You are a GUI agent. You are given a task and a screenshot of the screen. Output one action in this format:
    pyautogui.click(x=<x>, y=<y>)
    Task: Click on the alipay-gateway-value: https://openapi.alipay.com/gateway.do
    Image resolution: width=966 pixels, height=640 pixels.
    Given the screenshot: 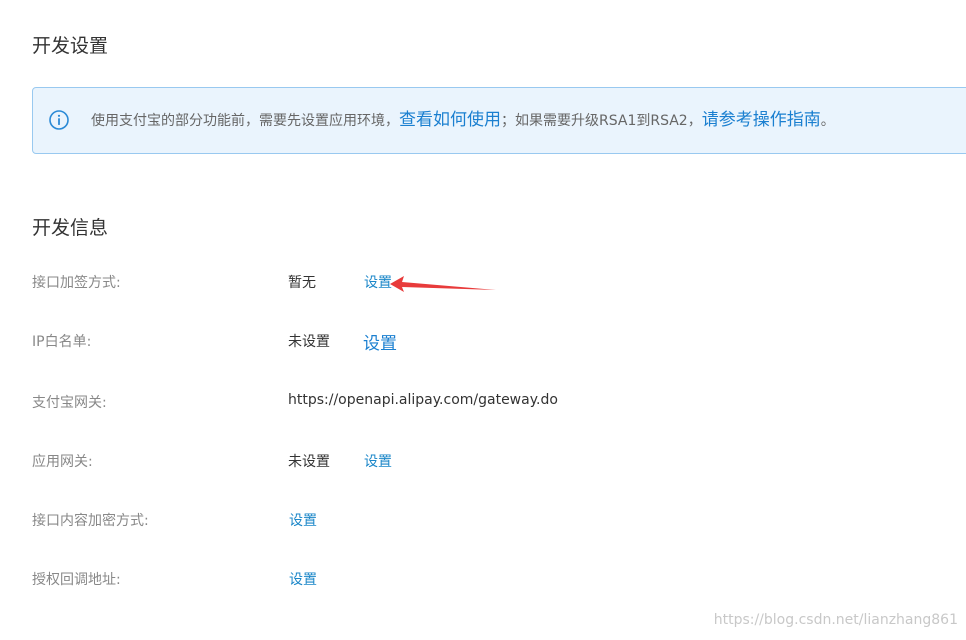 What is the action you would take?
    pyautogui.click(x=423, y=400)
    